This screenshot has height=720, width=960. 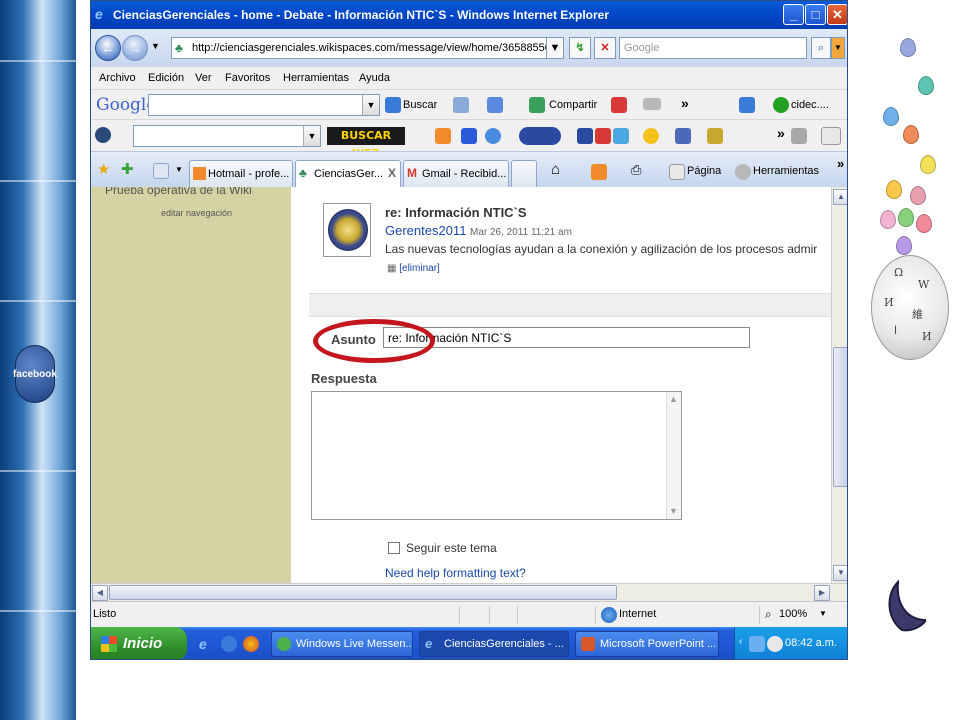 I want to click on search-options-icon: ▼, so click(x=838, y=48).